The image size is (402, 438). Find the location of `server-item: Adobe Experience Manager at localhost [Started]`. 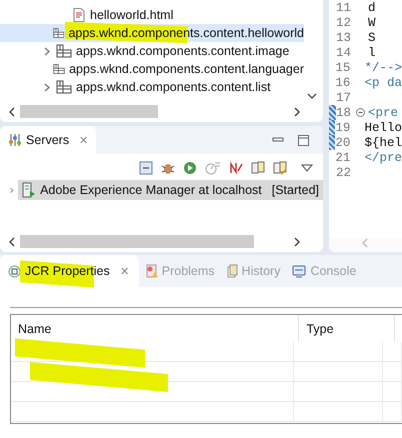

server-item: Adobe Experience Manager at localhost [Started] is located at coordinates (170, 190).